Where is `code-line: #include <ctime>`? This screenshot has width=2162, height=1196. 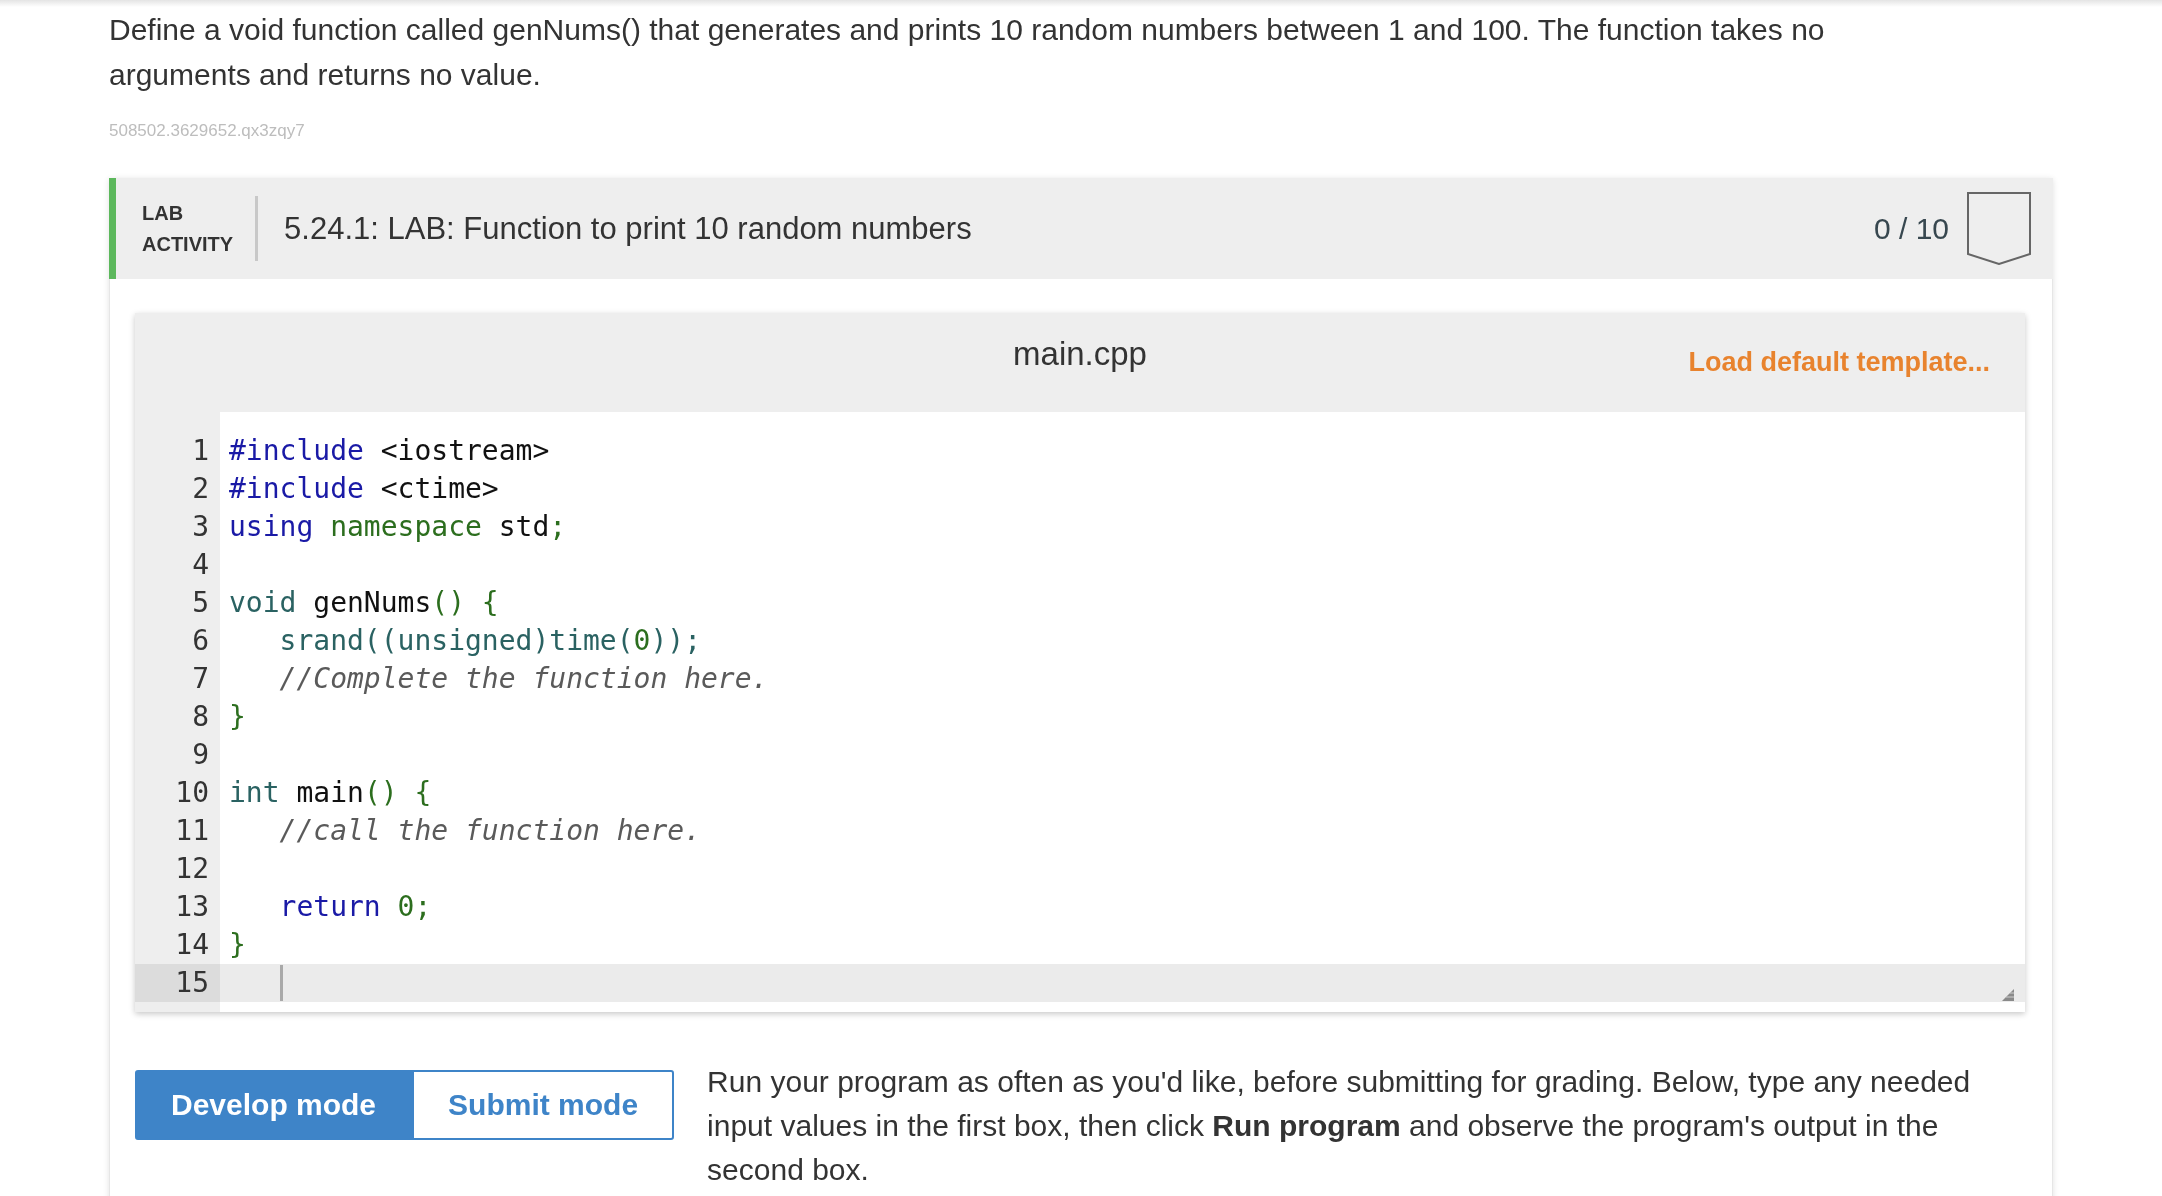
code-line: #include <ctime> is located at coordinates (364, 489).